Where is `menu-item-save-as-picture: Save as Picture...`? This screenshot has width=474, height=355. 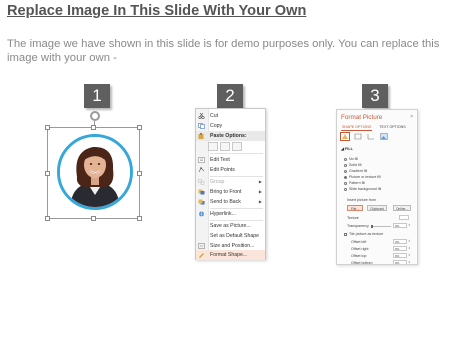 menu-item-save-as-picture: Save as Picture... is located at coordinates (230, 226).